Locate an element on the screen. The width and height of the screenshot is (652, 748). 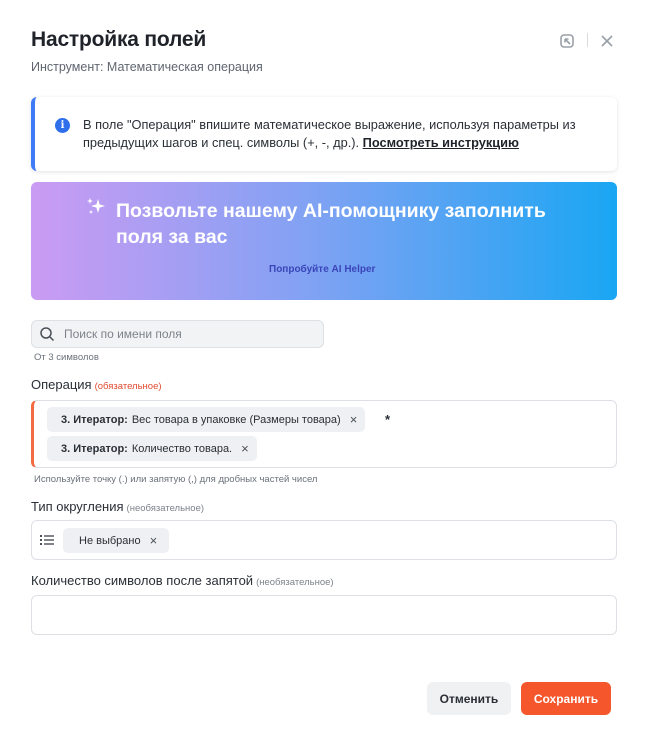
tag-text: Вес товара в упаковке (Размеры товара) is located at coordinates (236, 419).